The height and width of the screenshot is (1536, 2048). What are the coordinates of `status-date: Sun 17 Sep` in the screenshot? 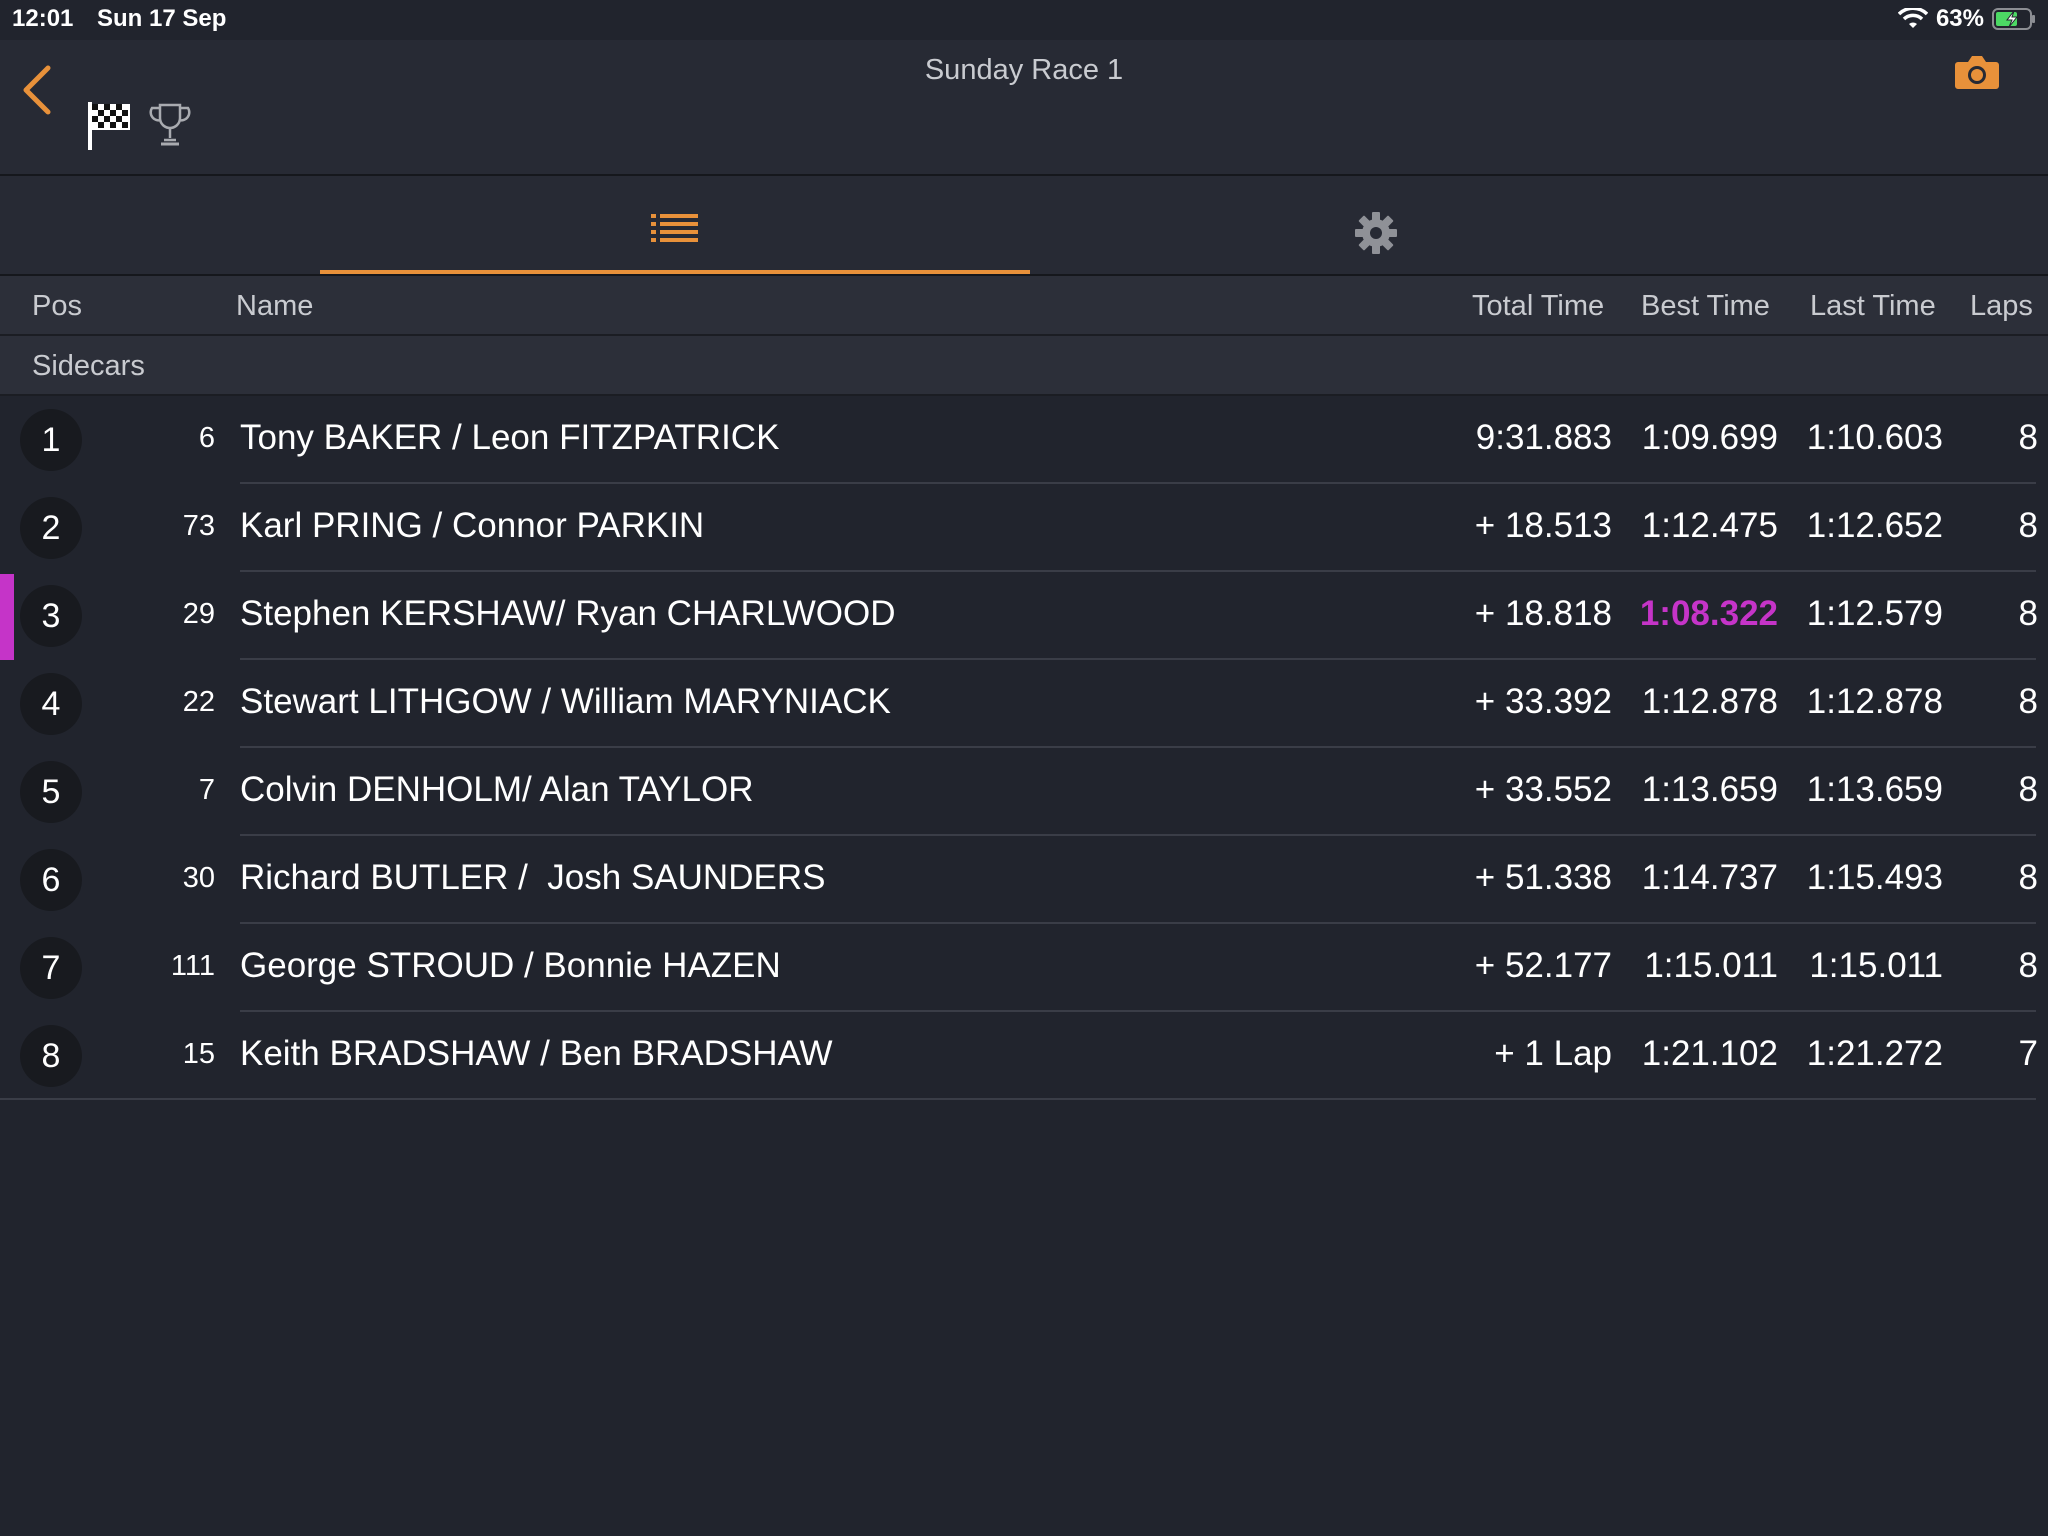 It's located at (162, 18).